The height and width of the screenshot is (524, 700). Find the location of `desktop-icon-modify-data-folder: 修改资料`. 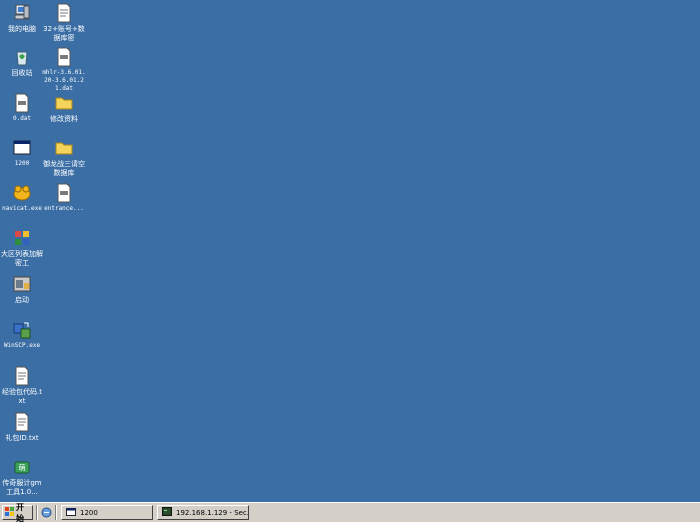

desktop-icon-modify-data-folder: 修改资料 is located at coordinates (64, 108).